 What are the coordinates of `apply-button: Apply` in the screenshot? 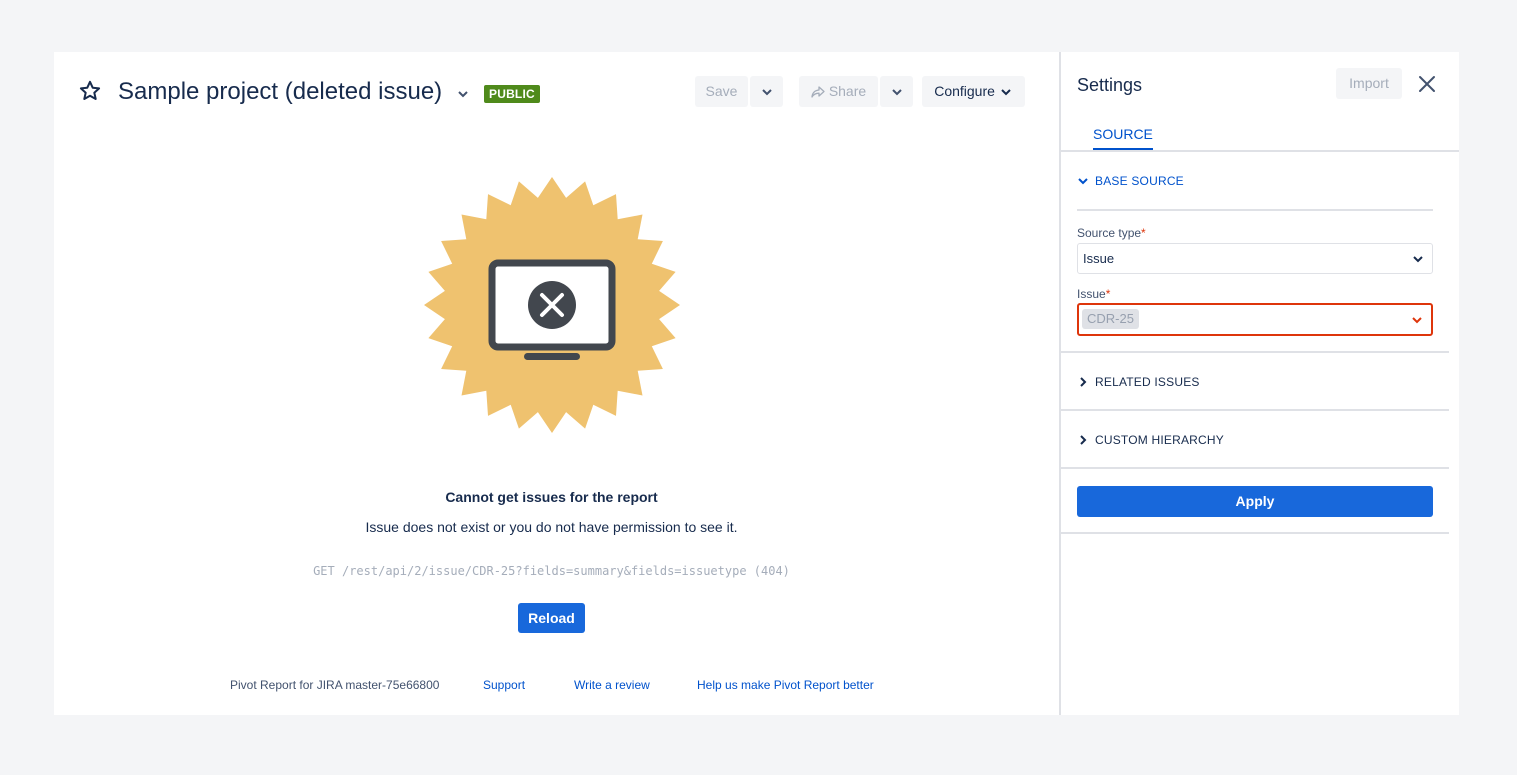 It's located at (1255, 501).